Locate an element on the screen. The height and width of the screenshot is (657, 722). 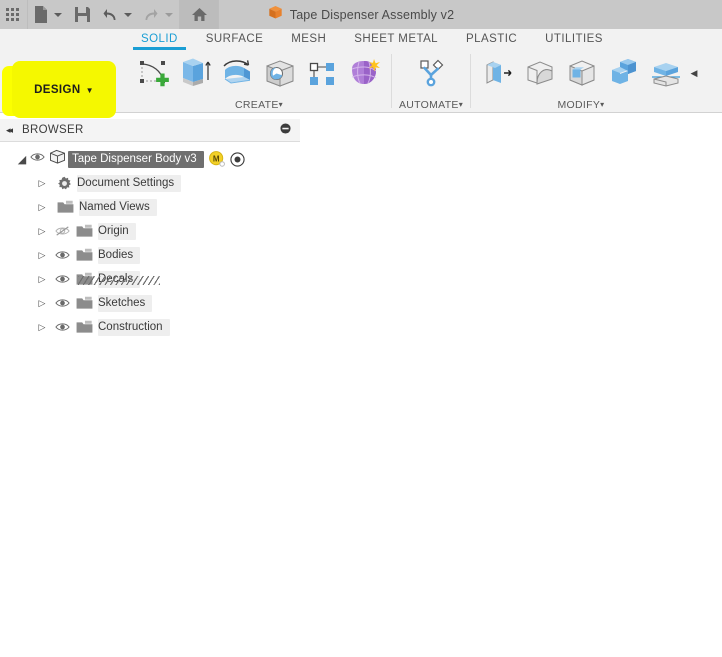
extrude-icon is located at coordinates (196, 73).